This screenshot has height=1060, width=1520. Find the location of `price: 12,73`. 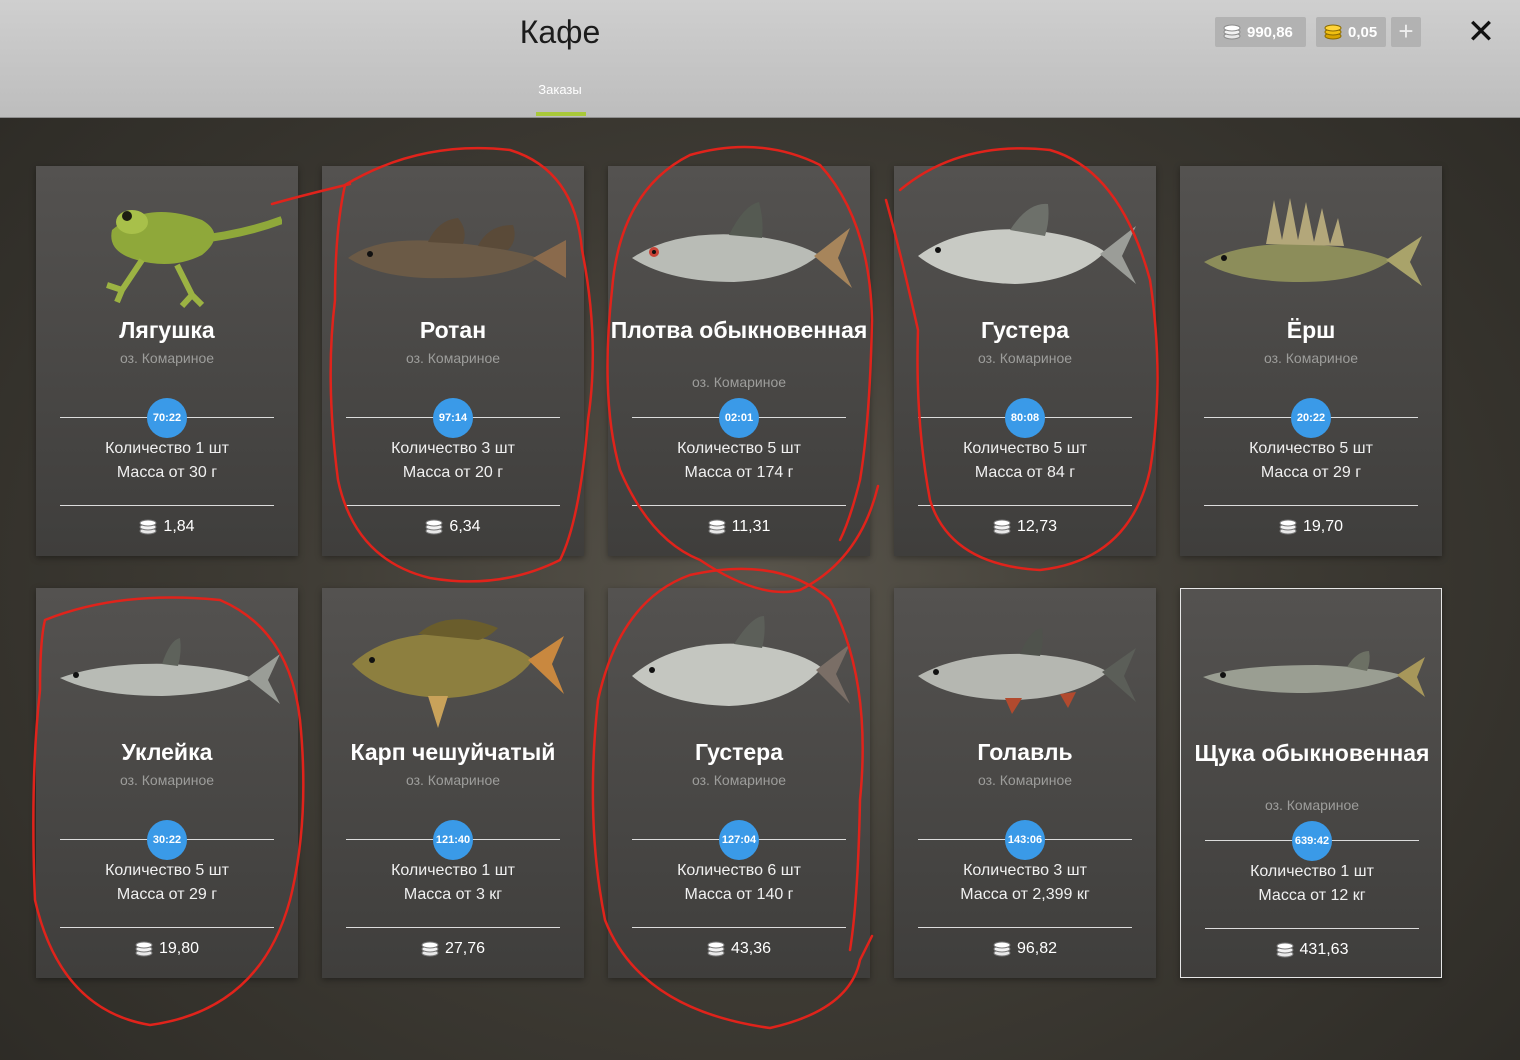

price: 12,73 is located at coordinates (1025, 527).